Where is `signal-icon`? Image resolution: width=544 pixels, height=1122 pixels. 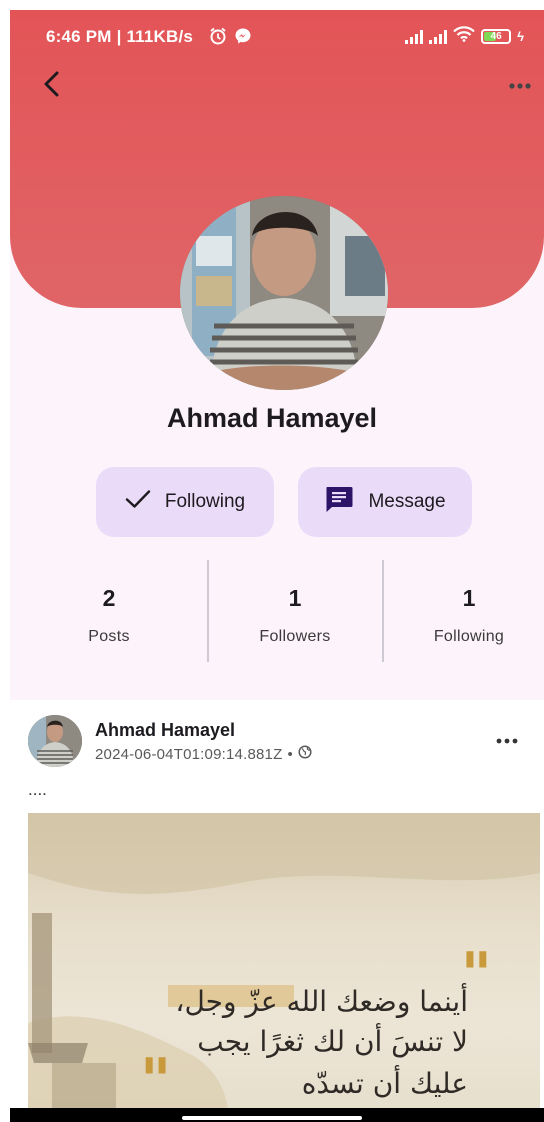
signal-icon is located at coordinates (414, 36).